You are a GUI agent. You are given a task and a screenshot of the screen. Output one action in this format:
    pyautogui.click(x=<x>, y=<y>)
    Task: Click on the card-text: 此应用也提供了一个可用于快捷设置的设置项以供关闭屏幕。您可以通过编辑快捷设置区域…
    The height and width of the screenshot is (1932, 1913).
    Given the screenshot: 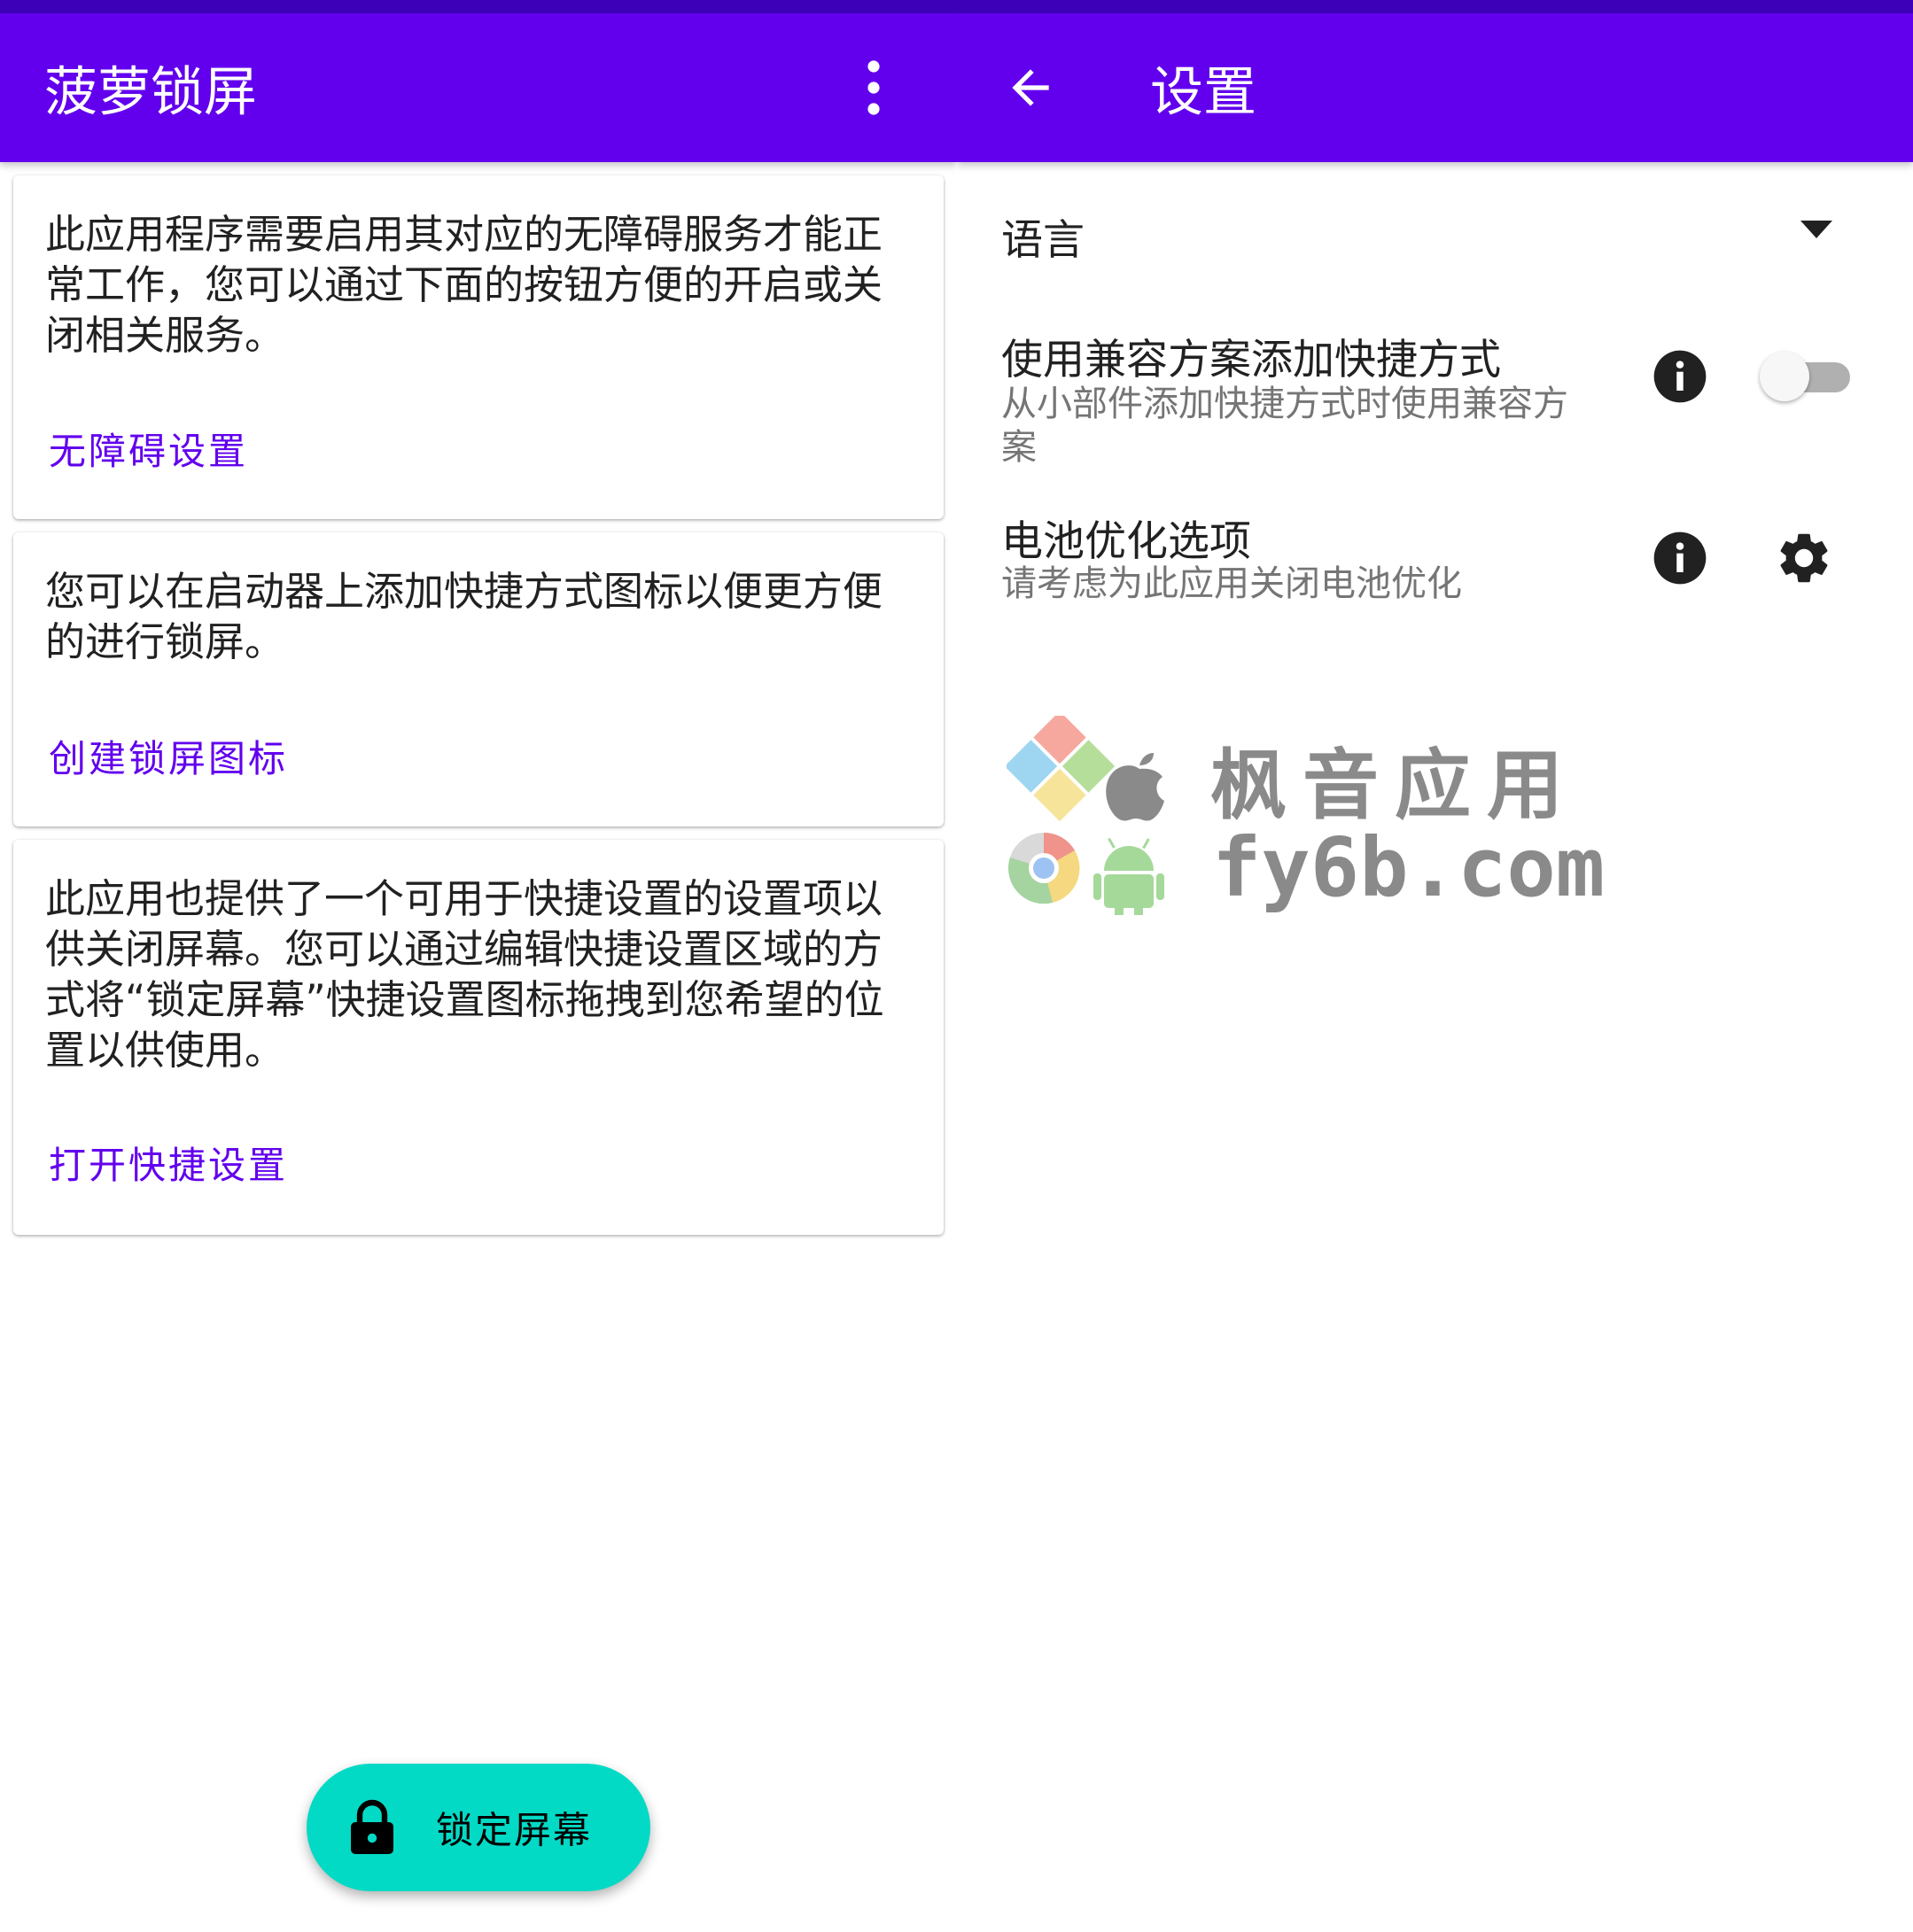 What is the action you would take?
    pyautogui.click(x=464, y=974)
    